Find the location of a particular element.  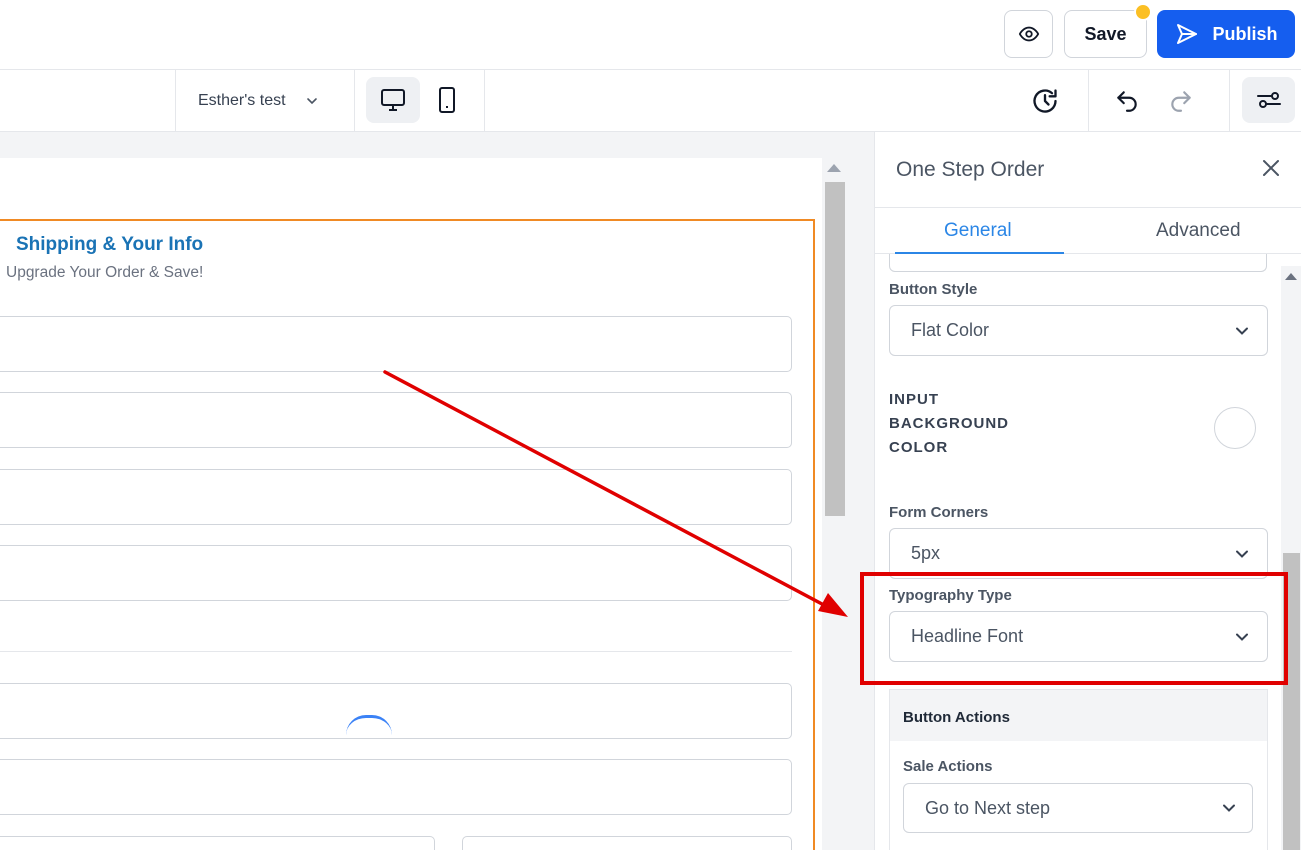

button-style-value: Flat Color is located at coordinates (950, 330).